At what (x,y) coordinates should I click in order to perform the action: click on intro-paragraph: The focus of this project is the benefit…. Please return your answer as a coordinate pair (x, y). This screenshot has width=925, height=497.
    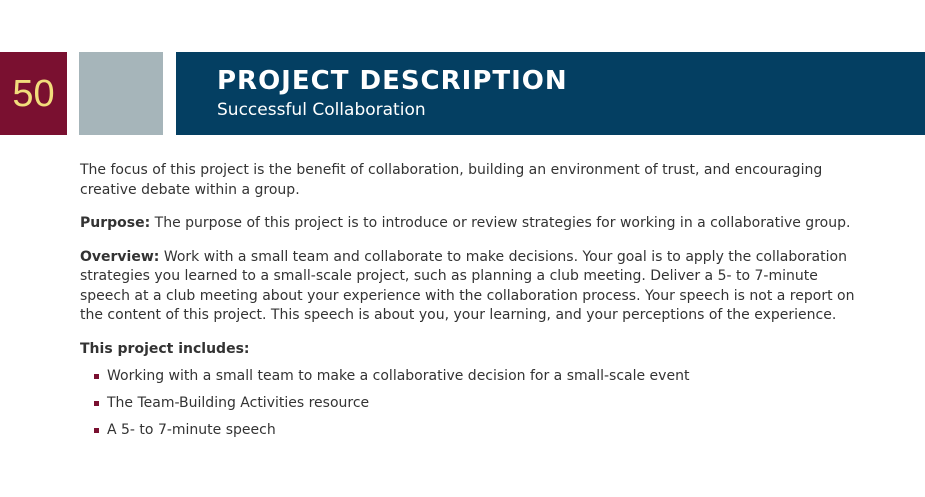
    Looking at the image, I should click on (451, 180).